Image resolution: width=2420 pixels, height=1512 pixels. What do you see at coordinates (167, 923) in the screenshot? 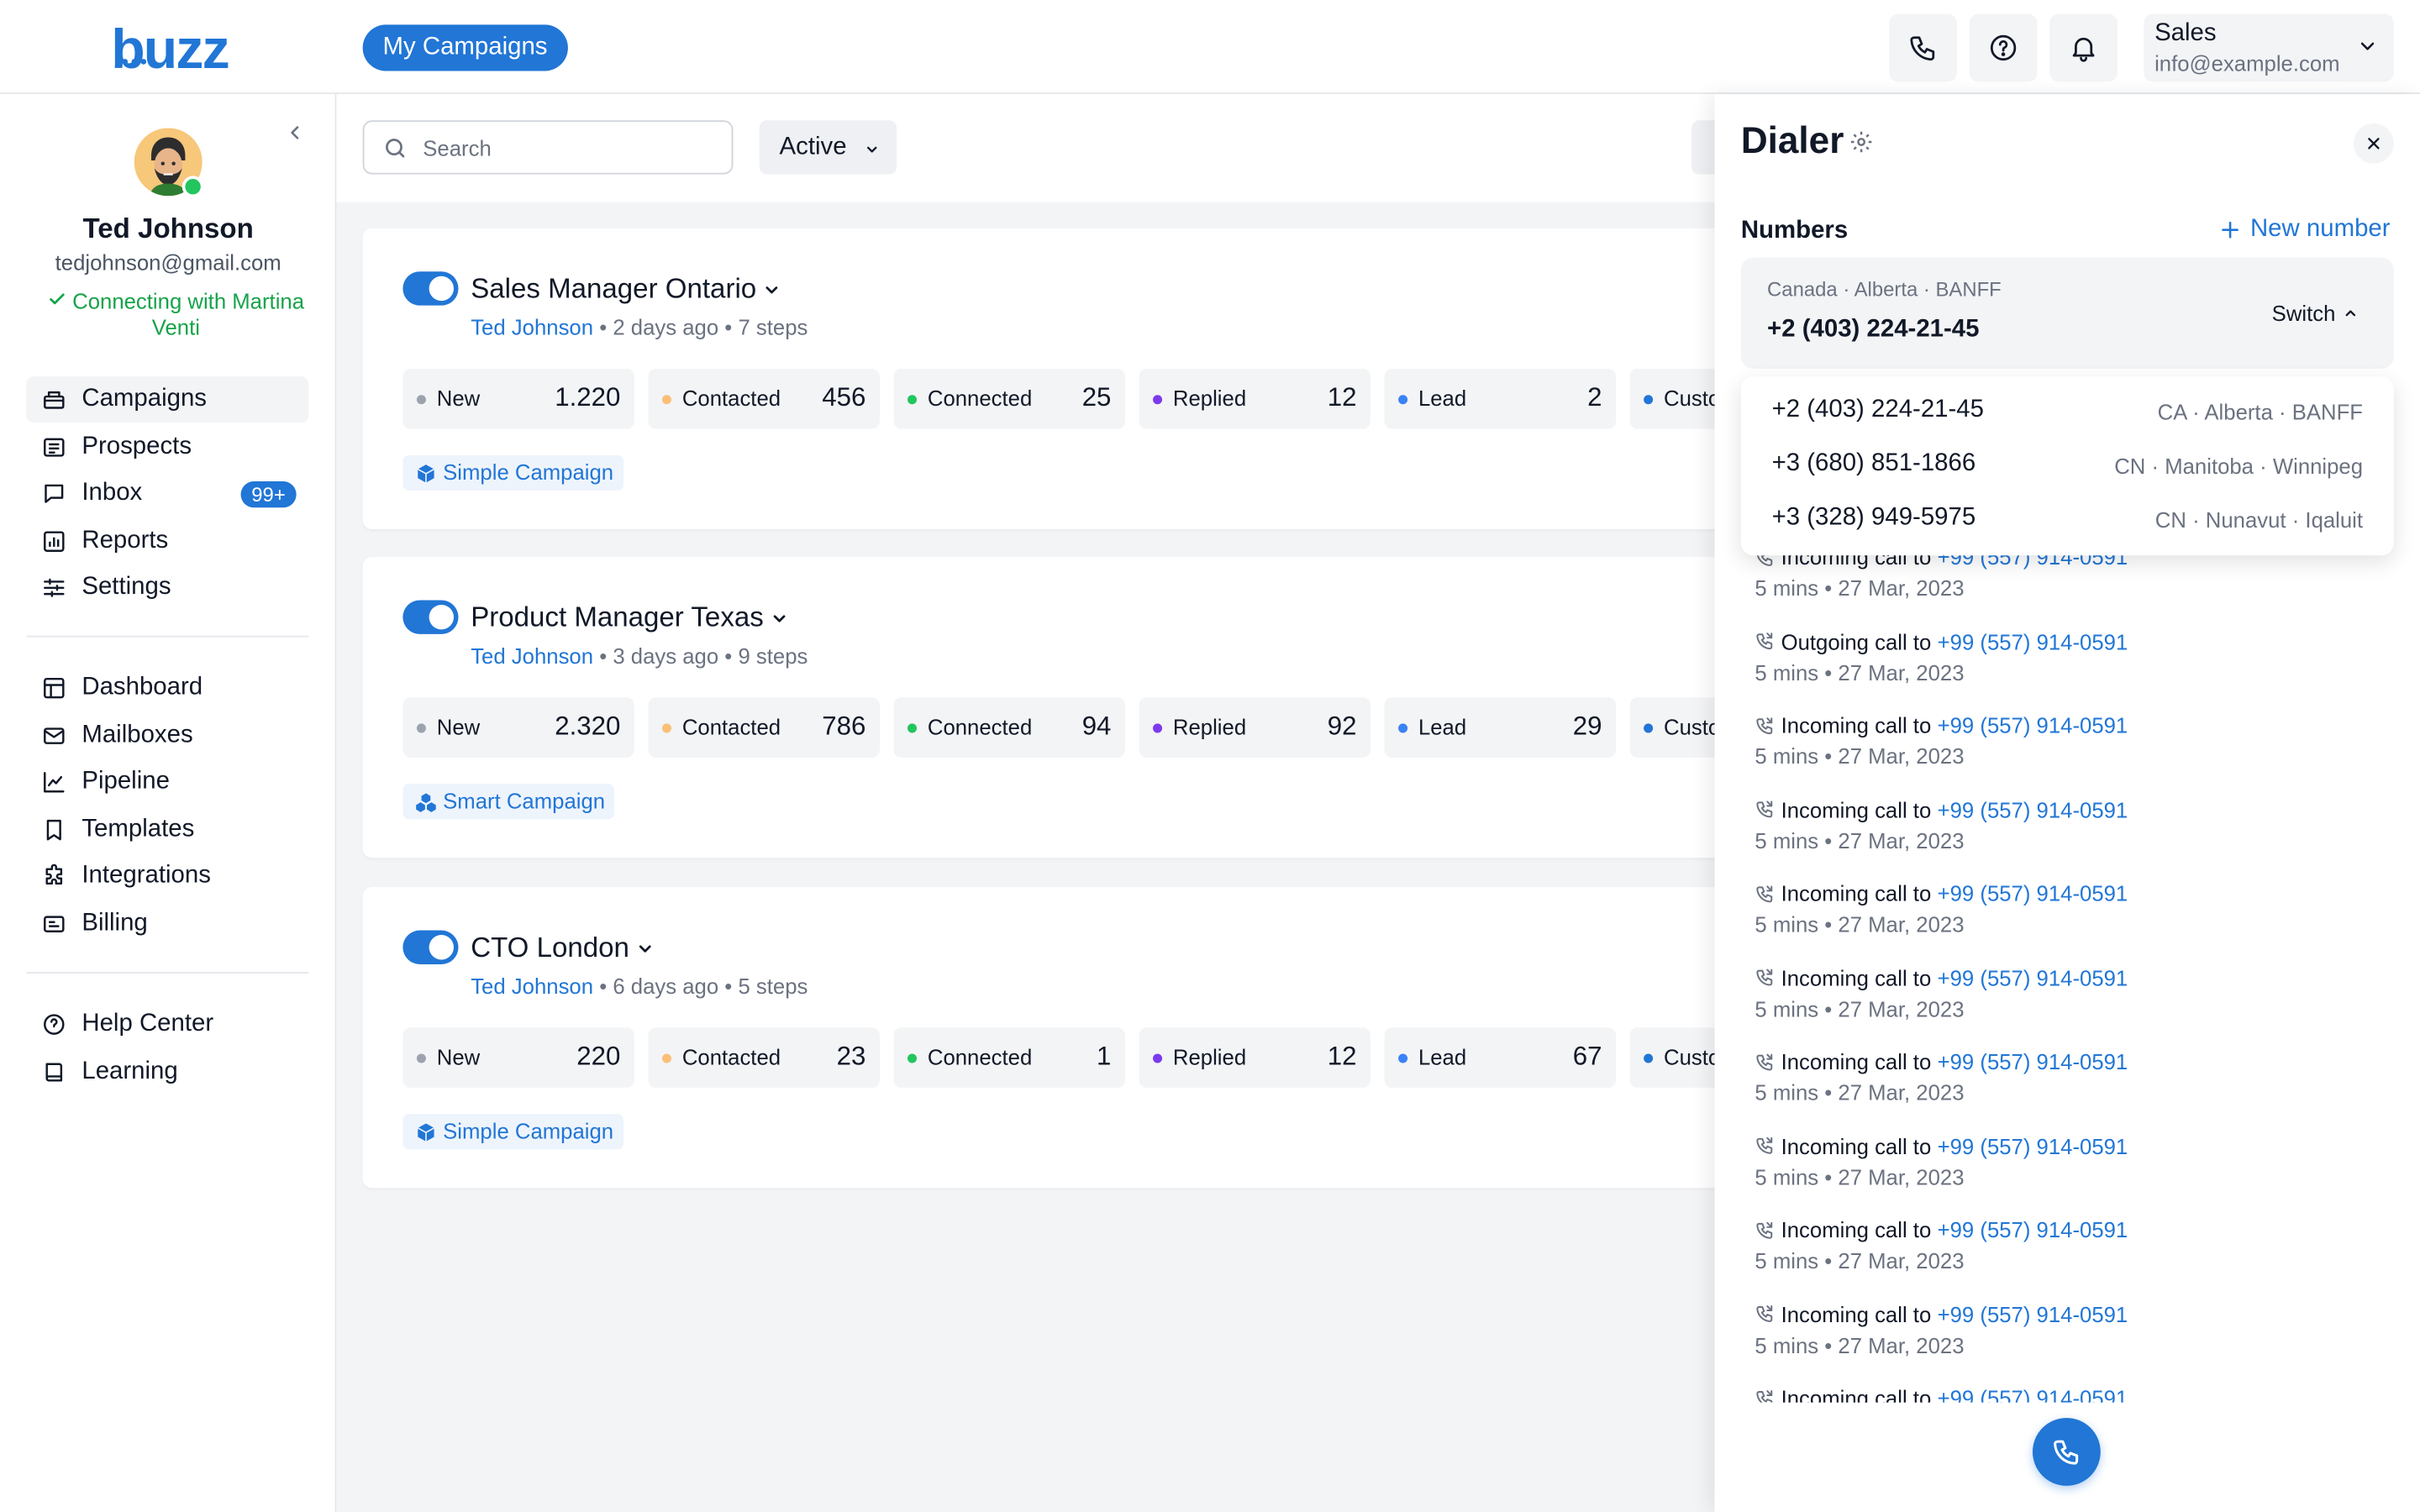
I see `sidebar-item-billing: Billing` at bounding box center [167, 923].